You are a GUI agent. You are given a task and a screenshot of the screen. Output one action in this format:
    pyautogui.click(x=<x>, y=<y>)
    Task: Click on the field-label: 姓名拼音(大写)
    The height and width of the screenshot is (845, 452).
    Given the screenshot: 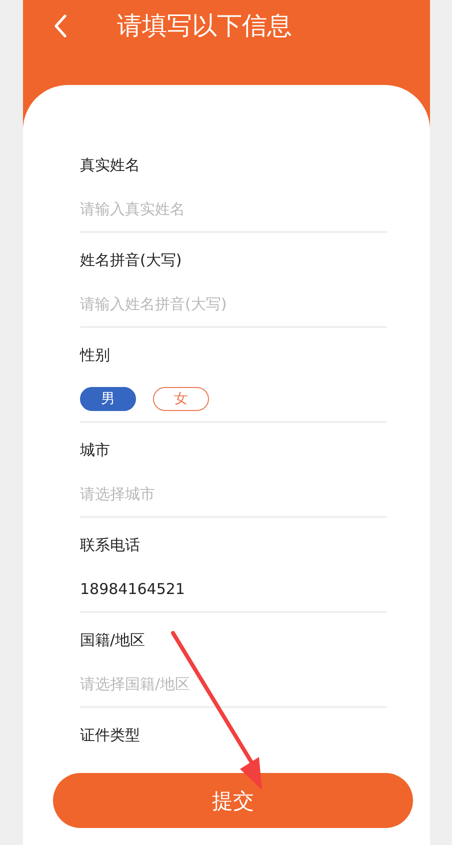 What is the action you would take?
    pyautogui.click(x=131, y=260)
    